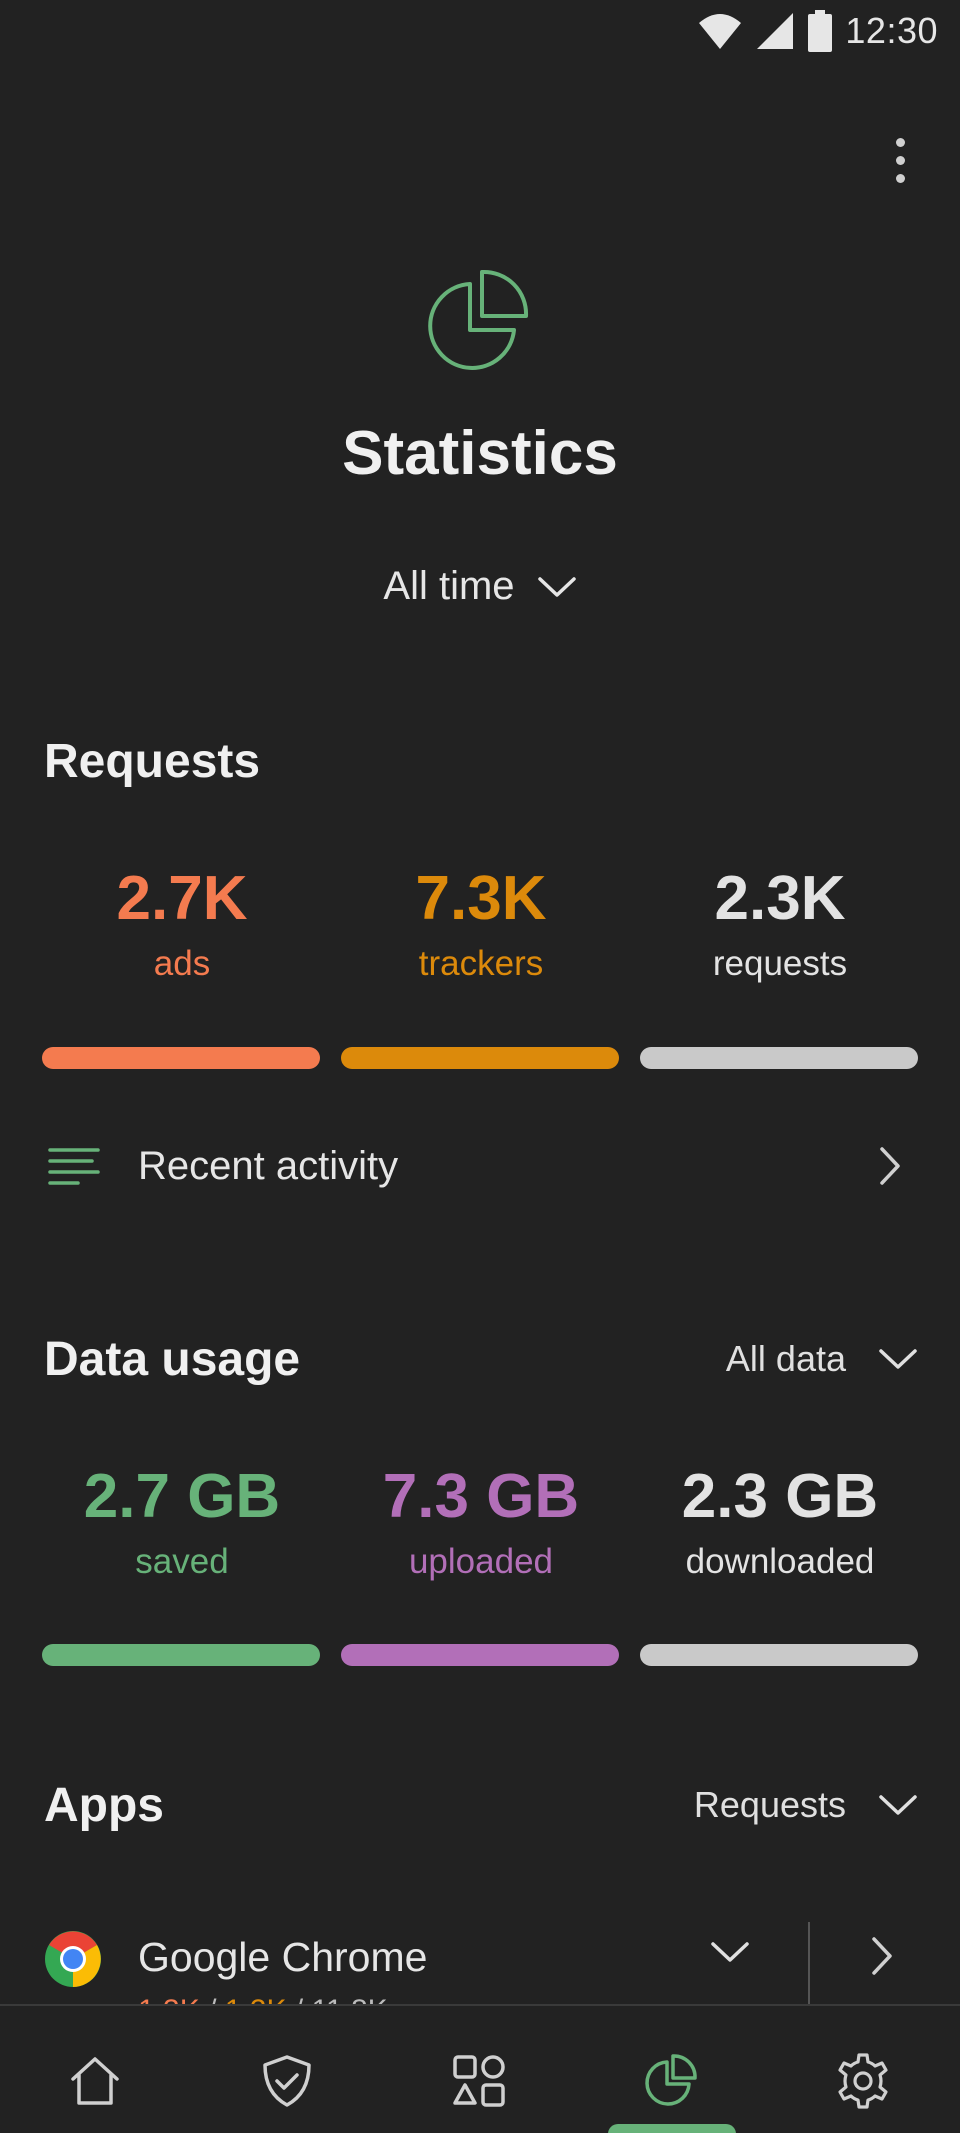  I want to click on requests-bars, so click(480, 1058).